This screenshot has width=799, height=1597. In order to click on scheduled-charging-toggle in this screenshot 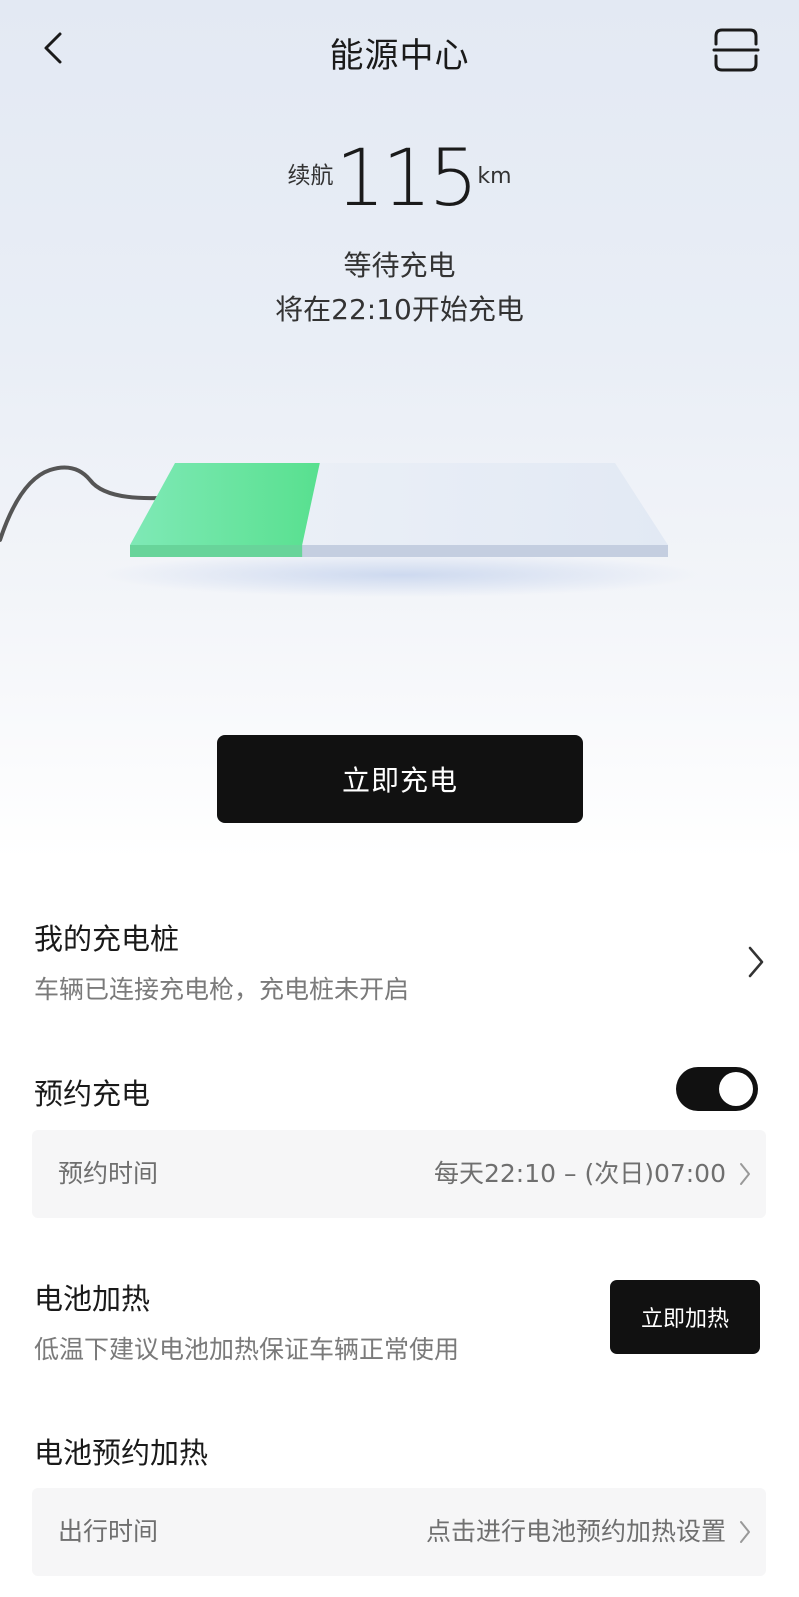, I will do `click(717, 1089)`.